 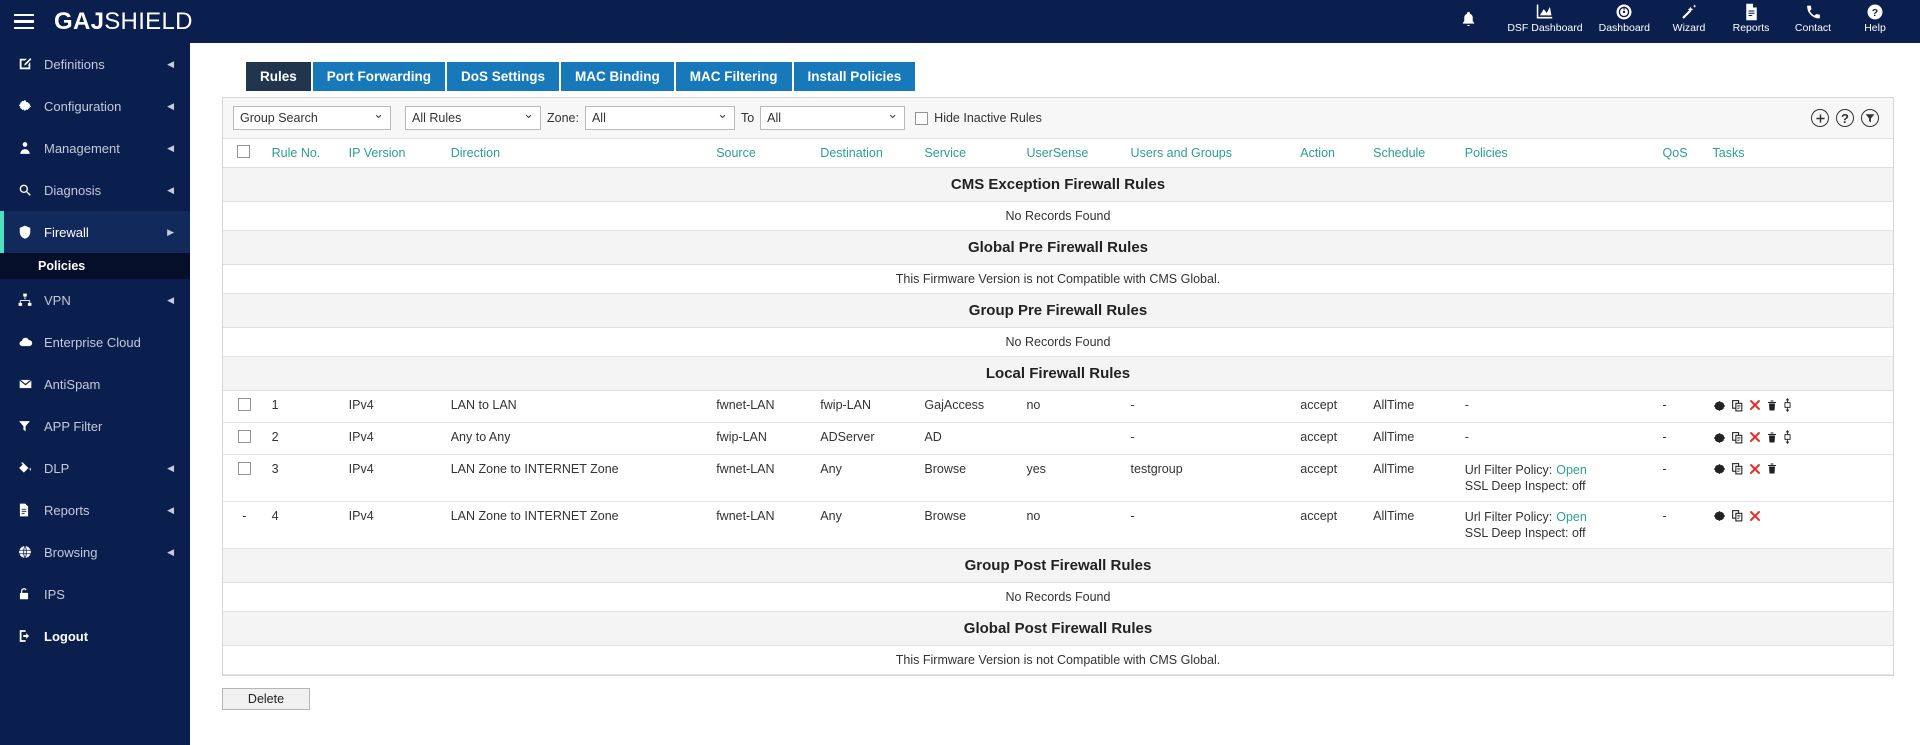 I want to click on group-search-select: Group Search, so click(x=312, y=118).